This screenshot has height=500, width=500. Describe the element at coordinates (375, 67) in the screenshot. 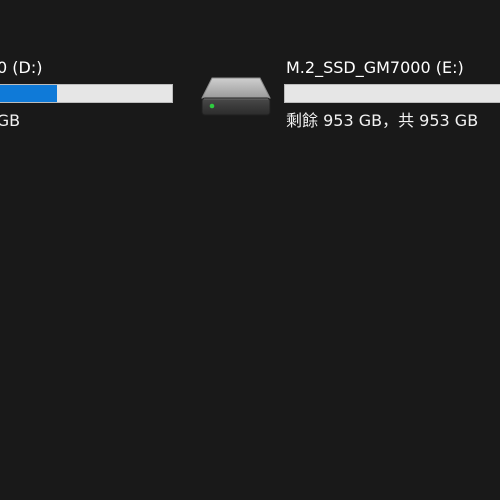

I see `drive-name-label: M.2_SSD_GM7000 (E:)` at that location.